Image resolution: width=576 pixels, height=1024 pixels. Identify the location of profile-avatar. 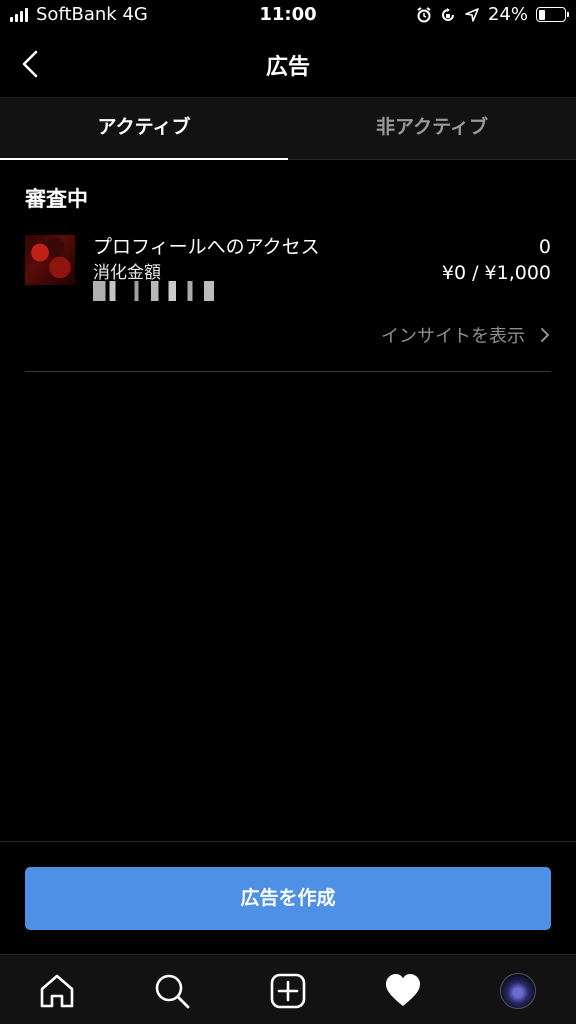
(518, 991).